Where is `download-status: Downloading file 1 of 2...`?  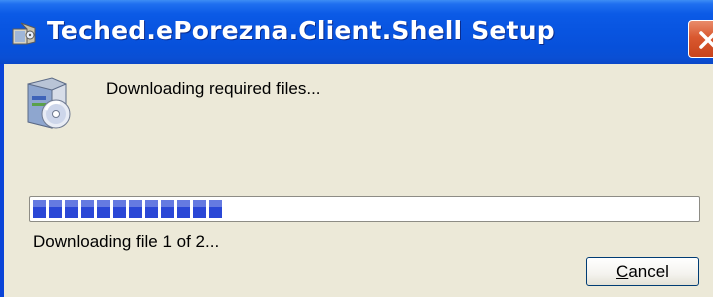
download-status: Downloading file 1 of 2... is located at coordinates (126, 241).